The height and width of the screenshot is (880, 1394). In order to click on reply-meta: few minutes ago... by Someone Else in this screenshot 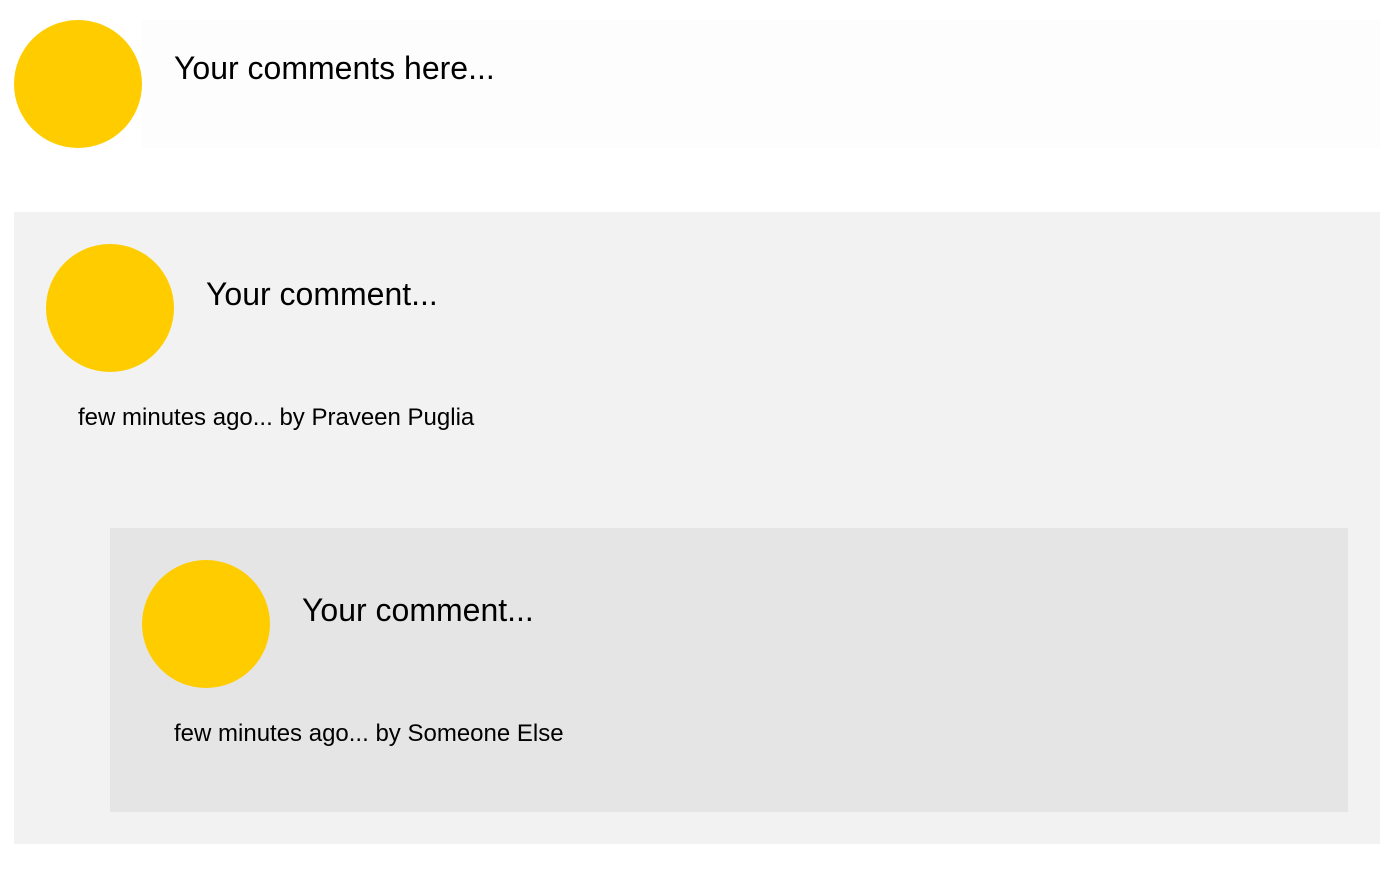, I will do `click(369, 734)`.